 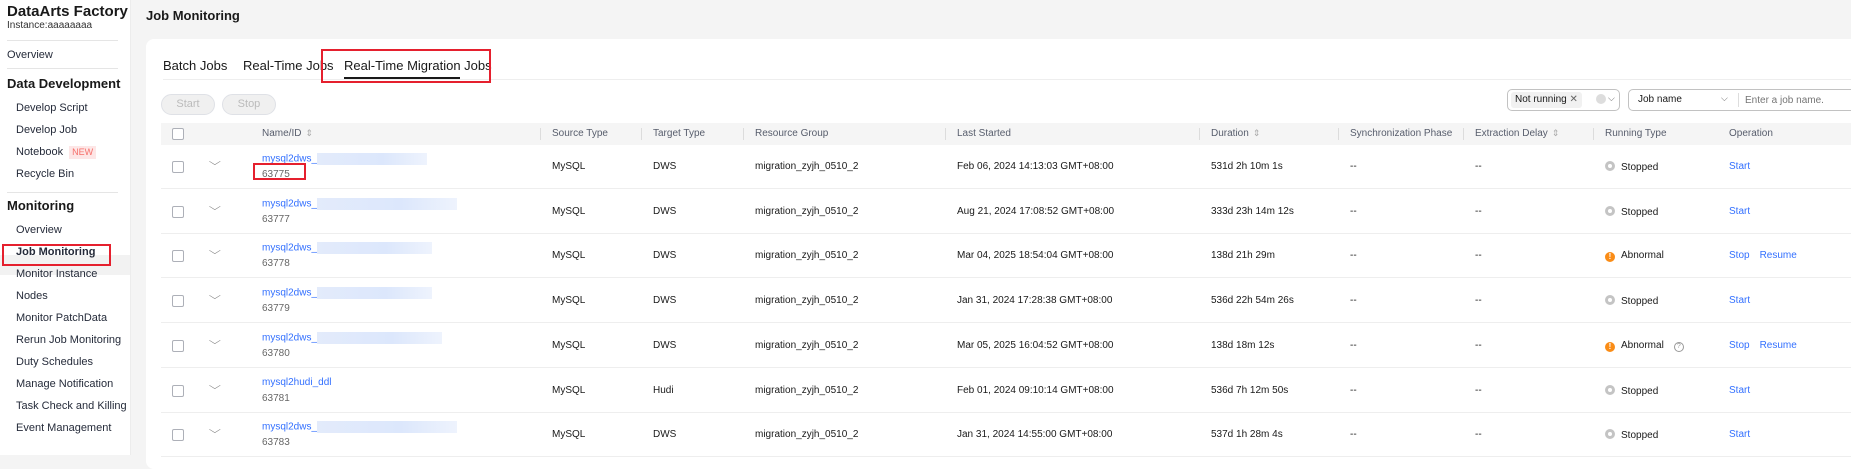 What do you see at coordinates (1678, 346) in the screenshot?
I see `help-icon: ?` at bounding box center [1678, 346].